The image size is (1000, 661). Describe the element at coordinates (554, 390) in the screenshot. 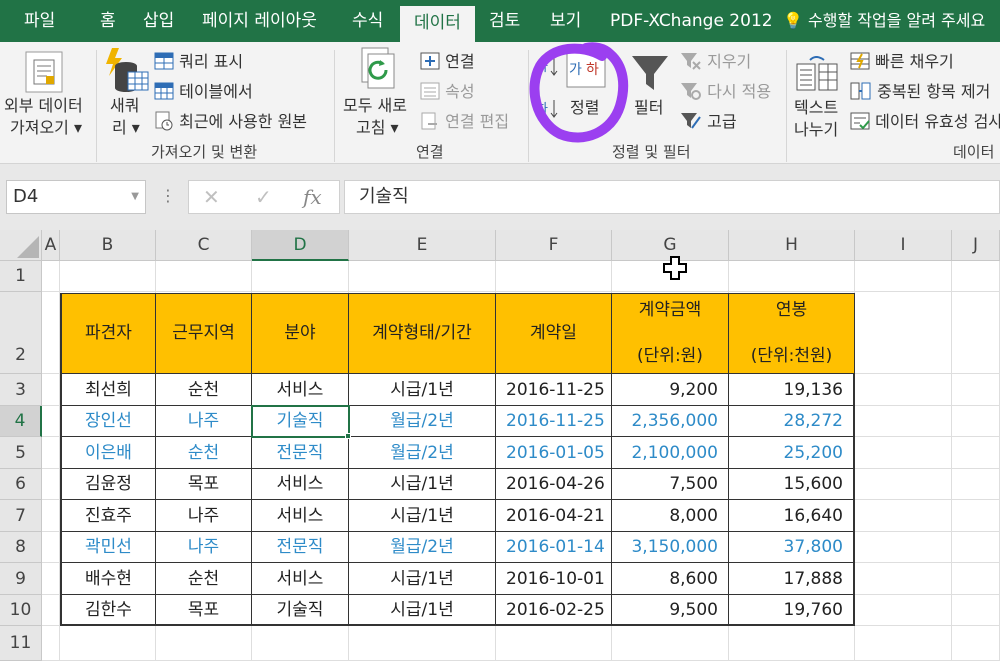

I see `table-cell-f3: 2016-11-25` at that location.